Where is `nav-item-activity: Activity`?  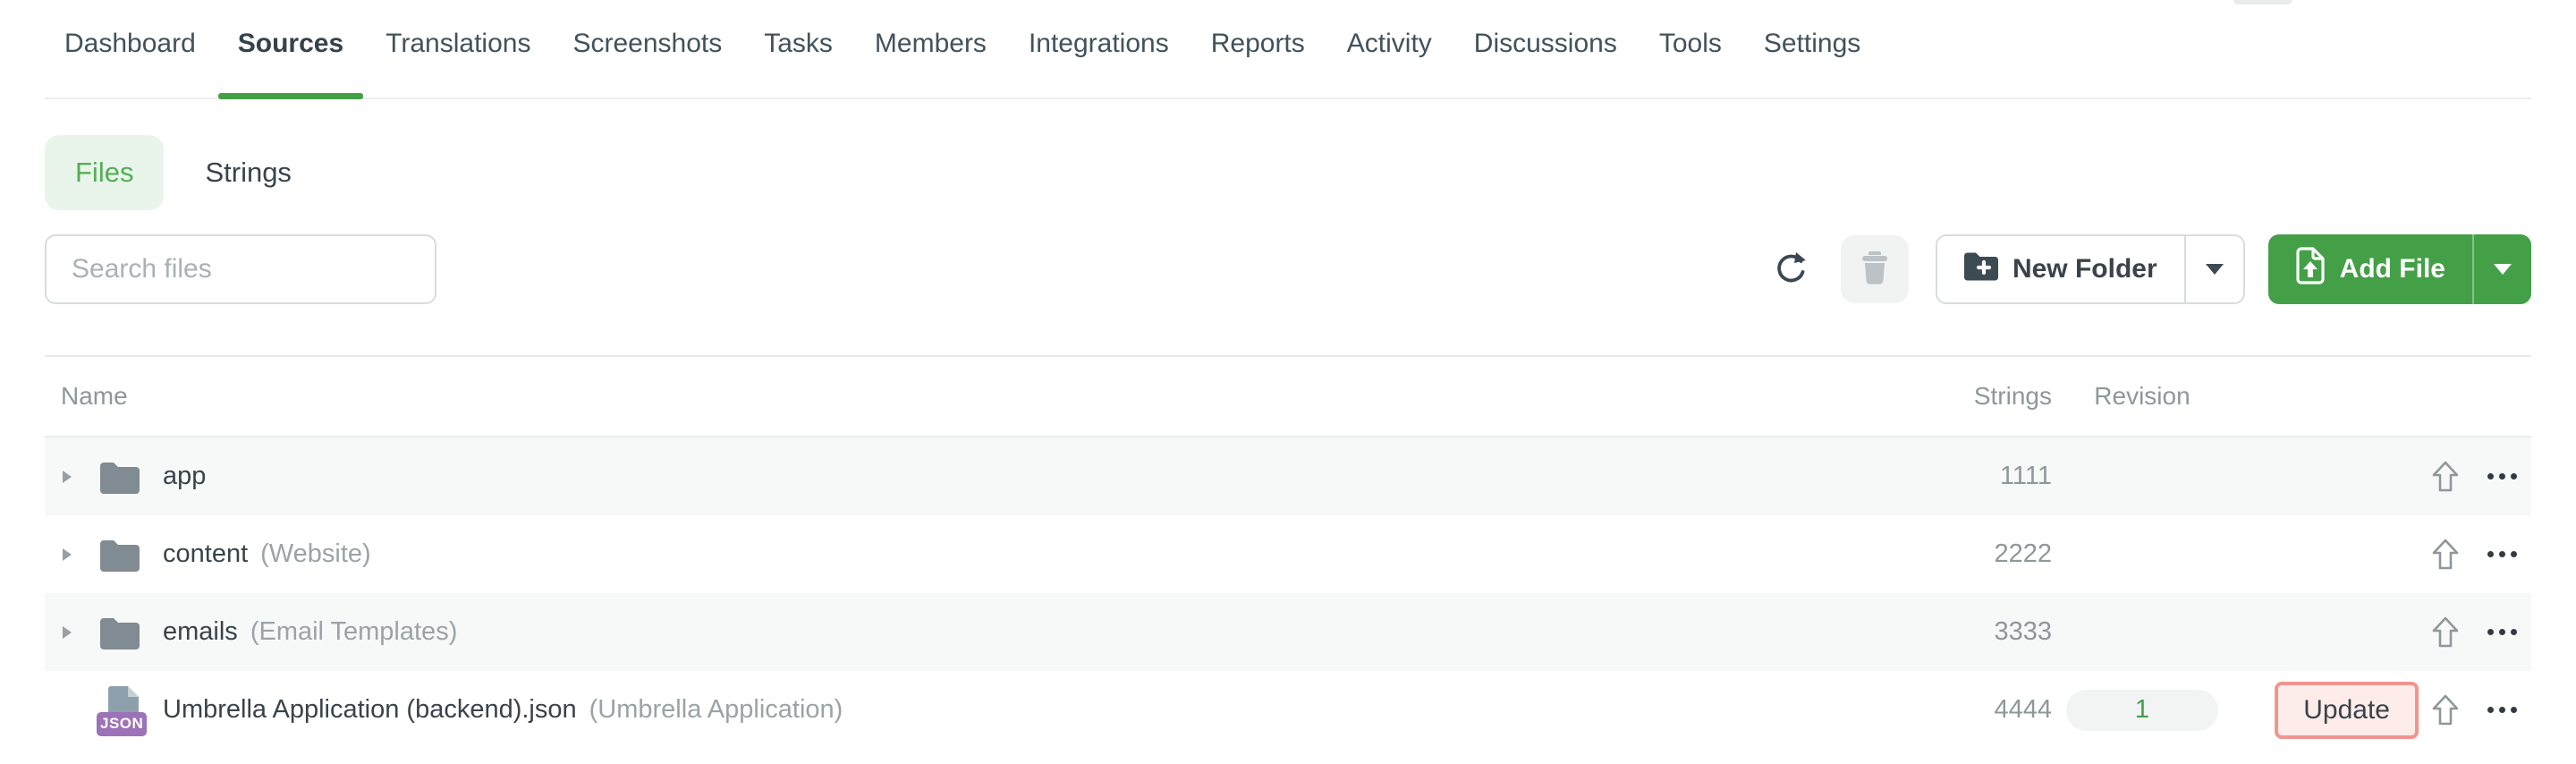
nav-item-activity: Activity is located at coordinates (1389, 44).